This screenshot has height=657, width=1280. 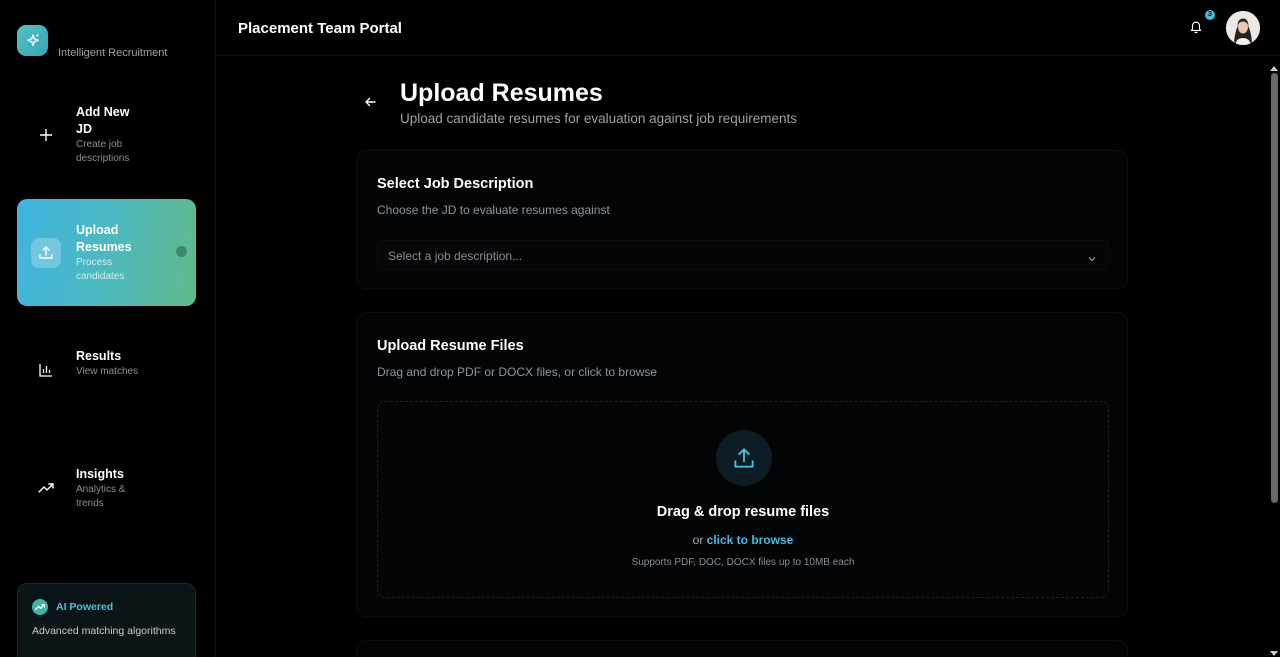 I want to click on sidebar-item-title: Insights, so click(x=100, y=474).